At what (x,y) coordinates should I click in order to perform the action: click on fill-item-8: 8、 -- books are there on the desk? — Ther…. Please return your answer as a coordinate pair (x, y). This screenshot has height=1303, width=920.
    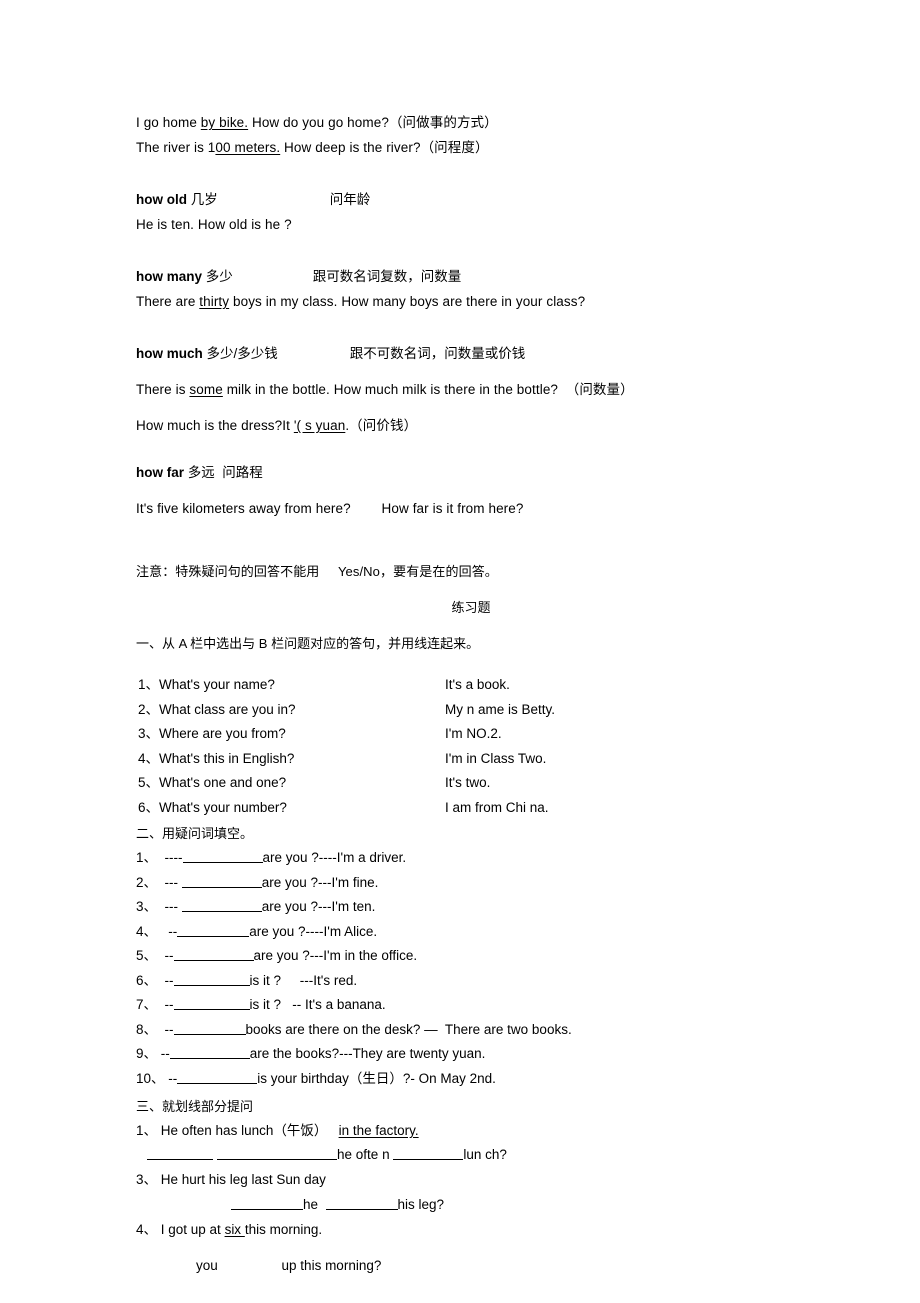
    Looking at the image, I should click on (476, 1030).